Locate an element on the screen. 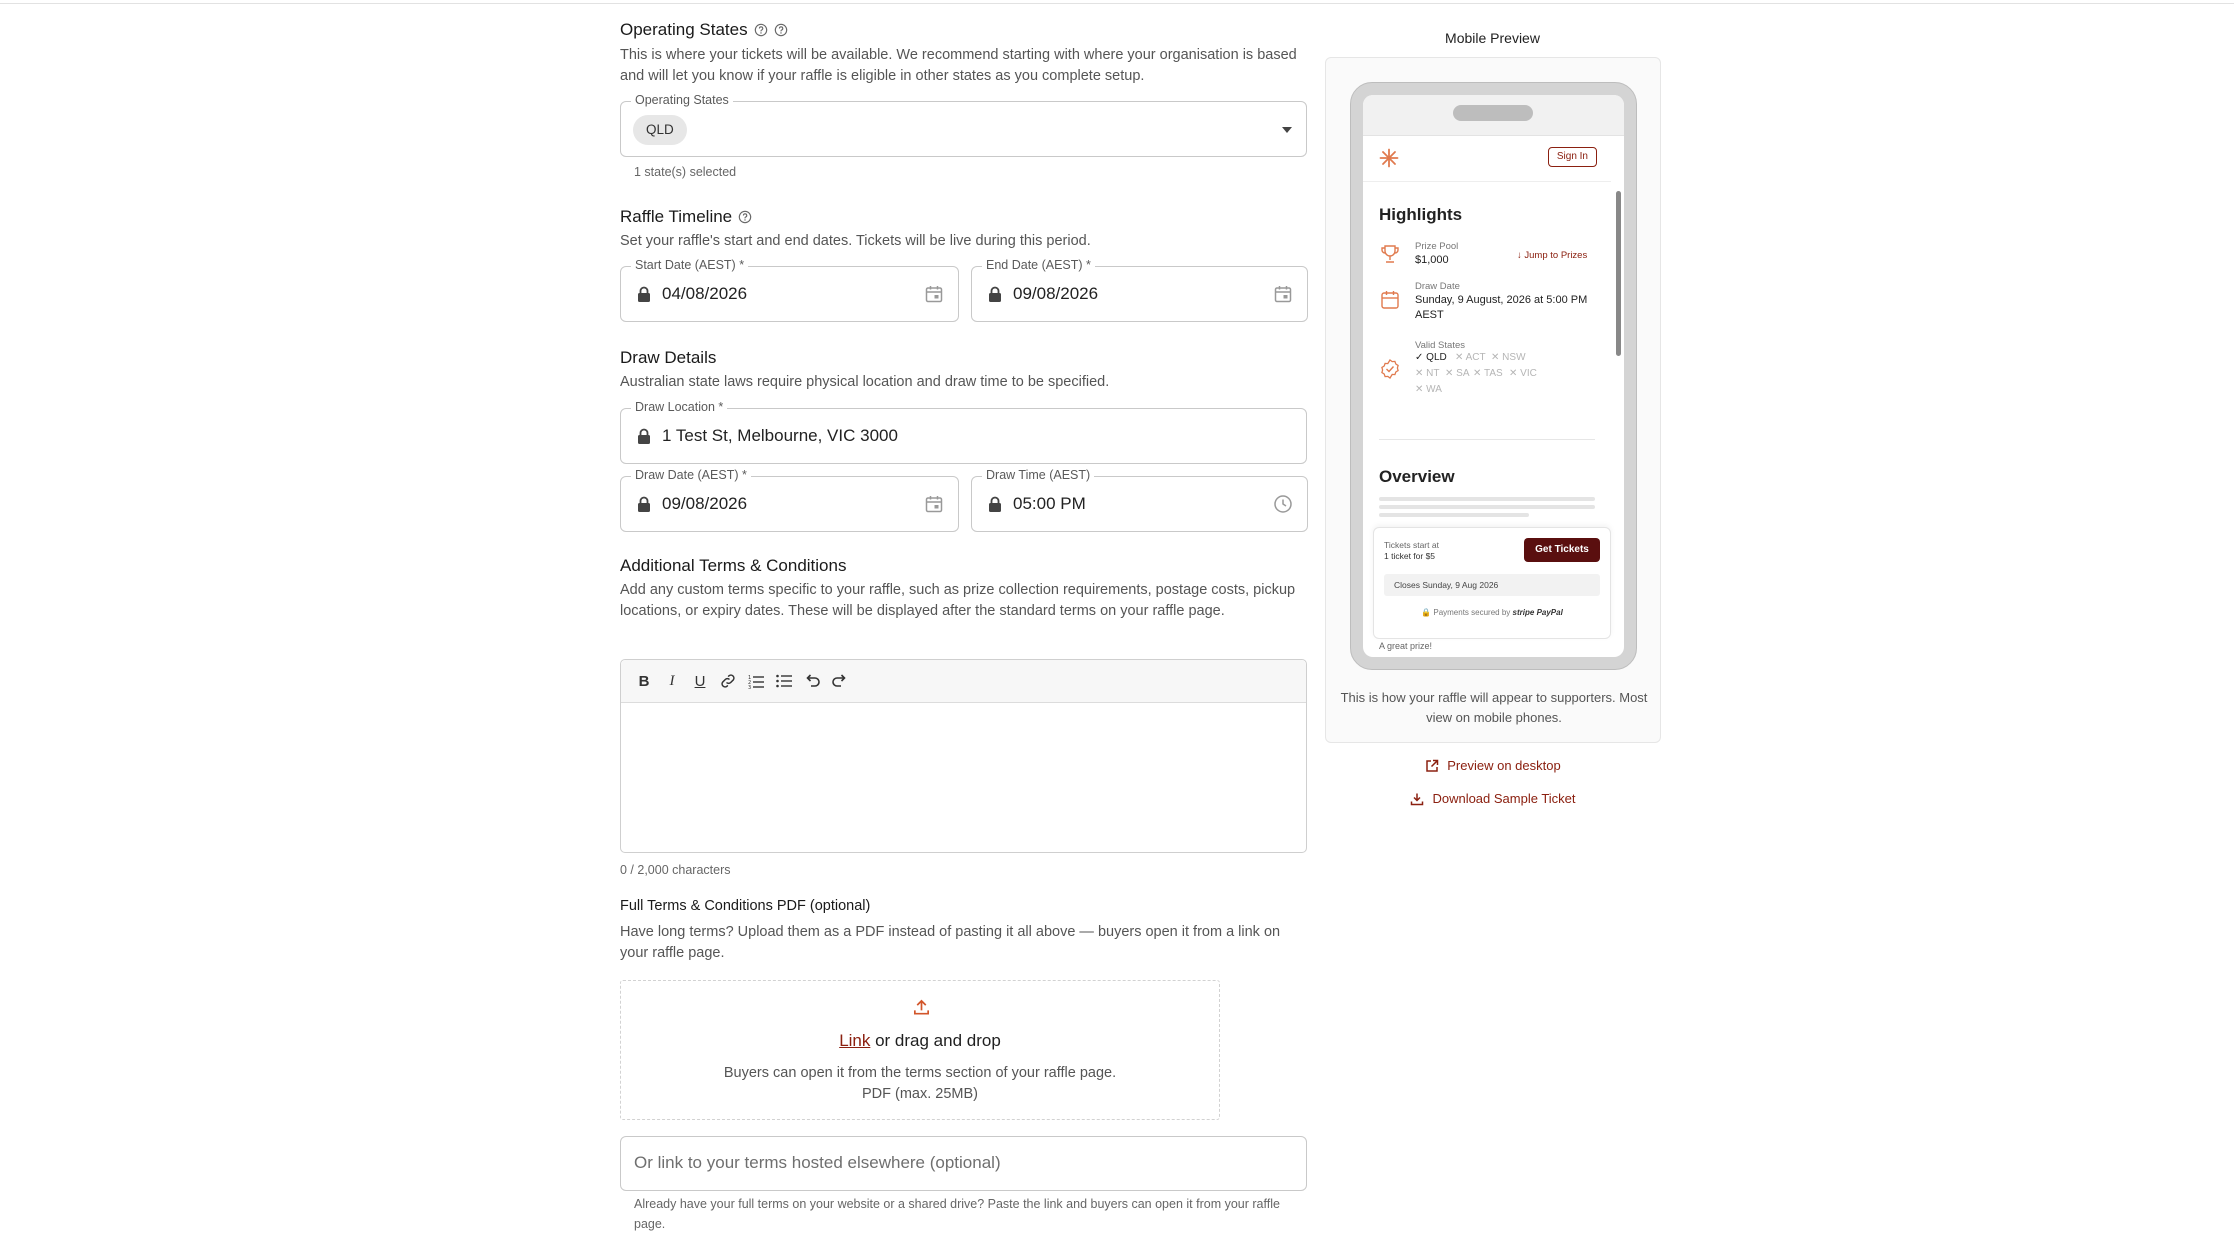  editor-toolbar: B I U 123 is located at coordinates (963, 681).